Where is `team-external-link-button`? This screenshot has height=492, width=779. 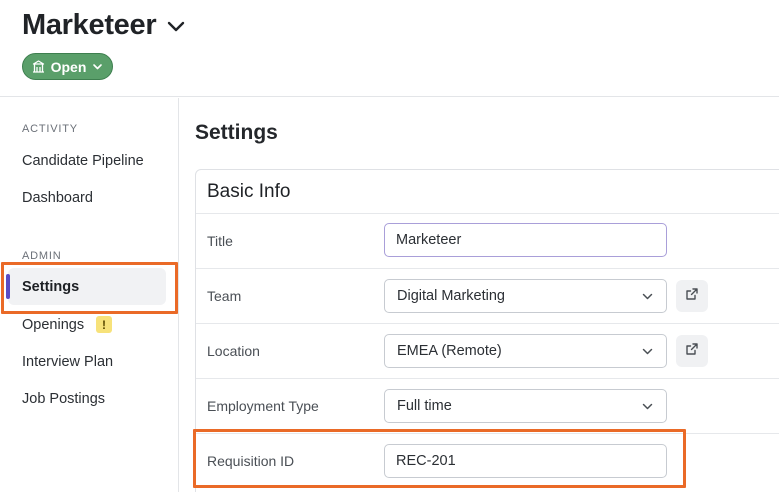
team-external-link-button is located at coordinates (692, 296).